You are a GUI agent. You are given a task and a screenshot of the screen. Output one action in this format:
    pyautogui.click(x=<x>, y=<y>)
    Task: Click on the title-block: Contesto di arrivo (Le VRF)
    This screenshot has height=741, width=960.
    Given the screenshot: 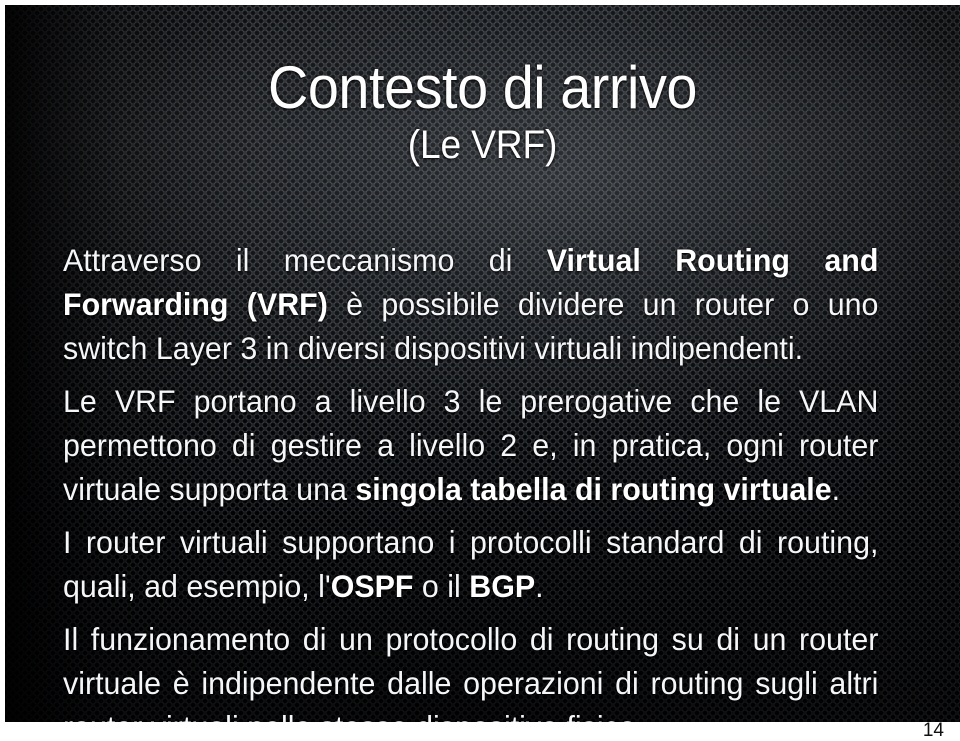 What is the action you would take?
    pyautogui.click(x=482, y=111)
    